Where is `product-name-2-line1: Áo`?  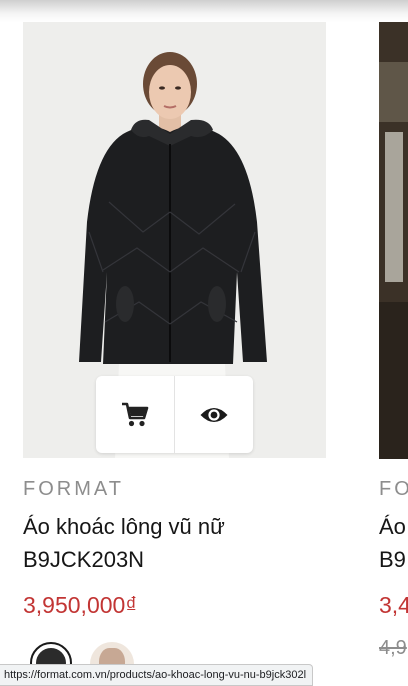
product-name-2-line1: Áo is located at coordinates (393, 526).